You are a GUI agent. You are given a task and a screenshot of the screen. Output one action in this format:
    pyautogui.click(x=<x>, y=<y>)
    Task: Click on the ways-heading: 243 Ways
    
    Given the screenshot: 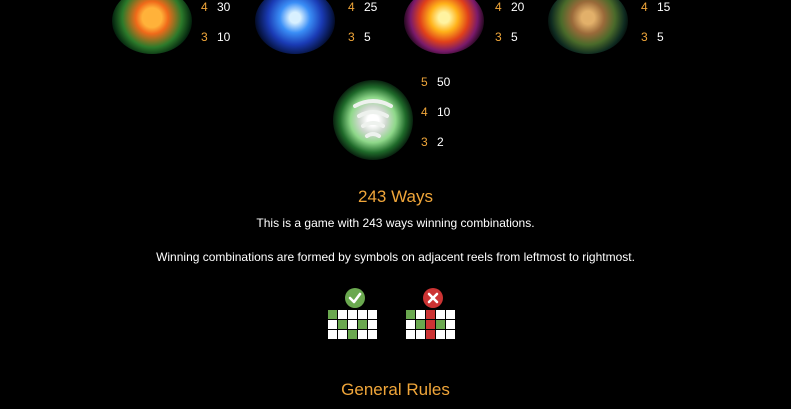 What is the action you would take?
    pyautogui.click(x=395, y=196)
    